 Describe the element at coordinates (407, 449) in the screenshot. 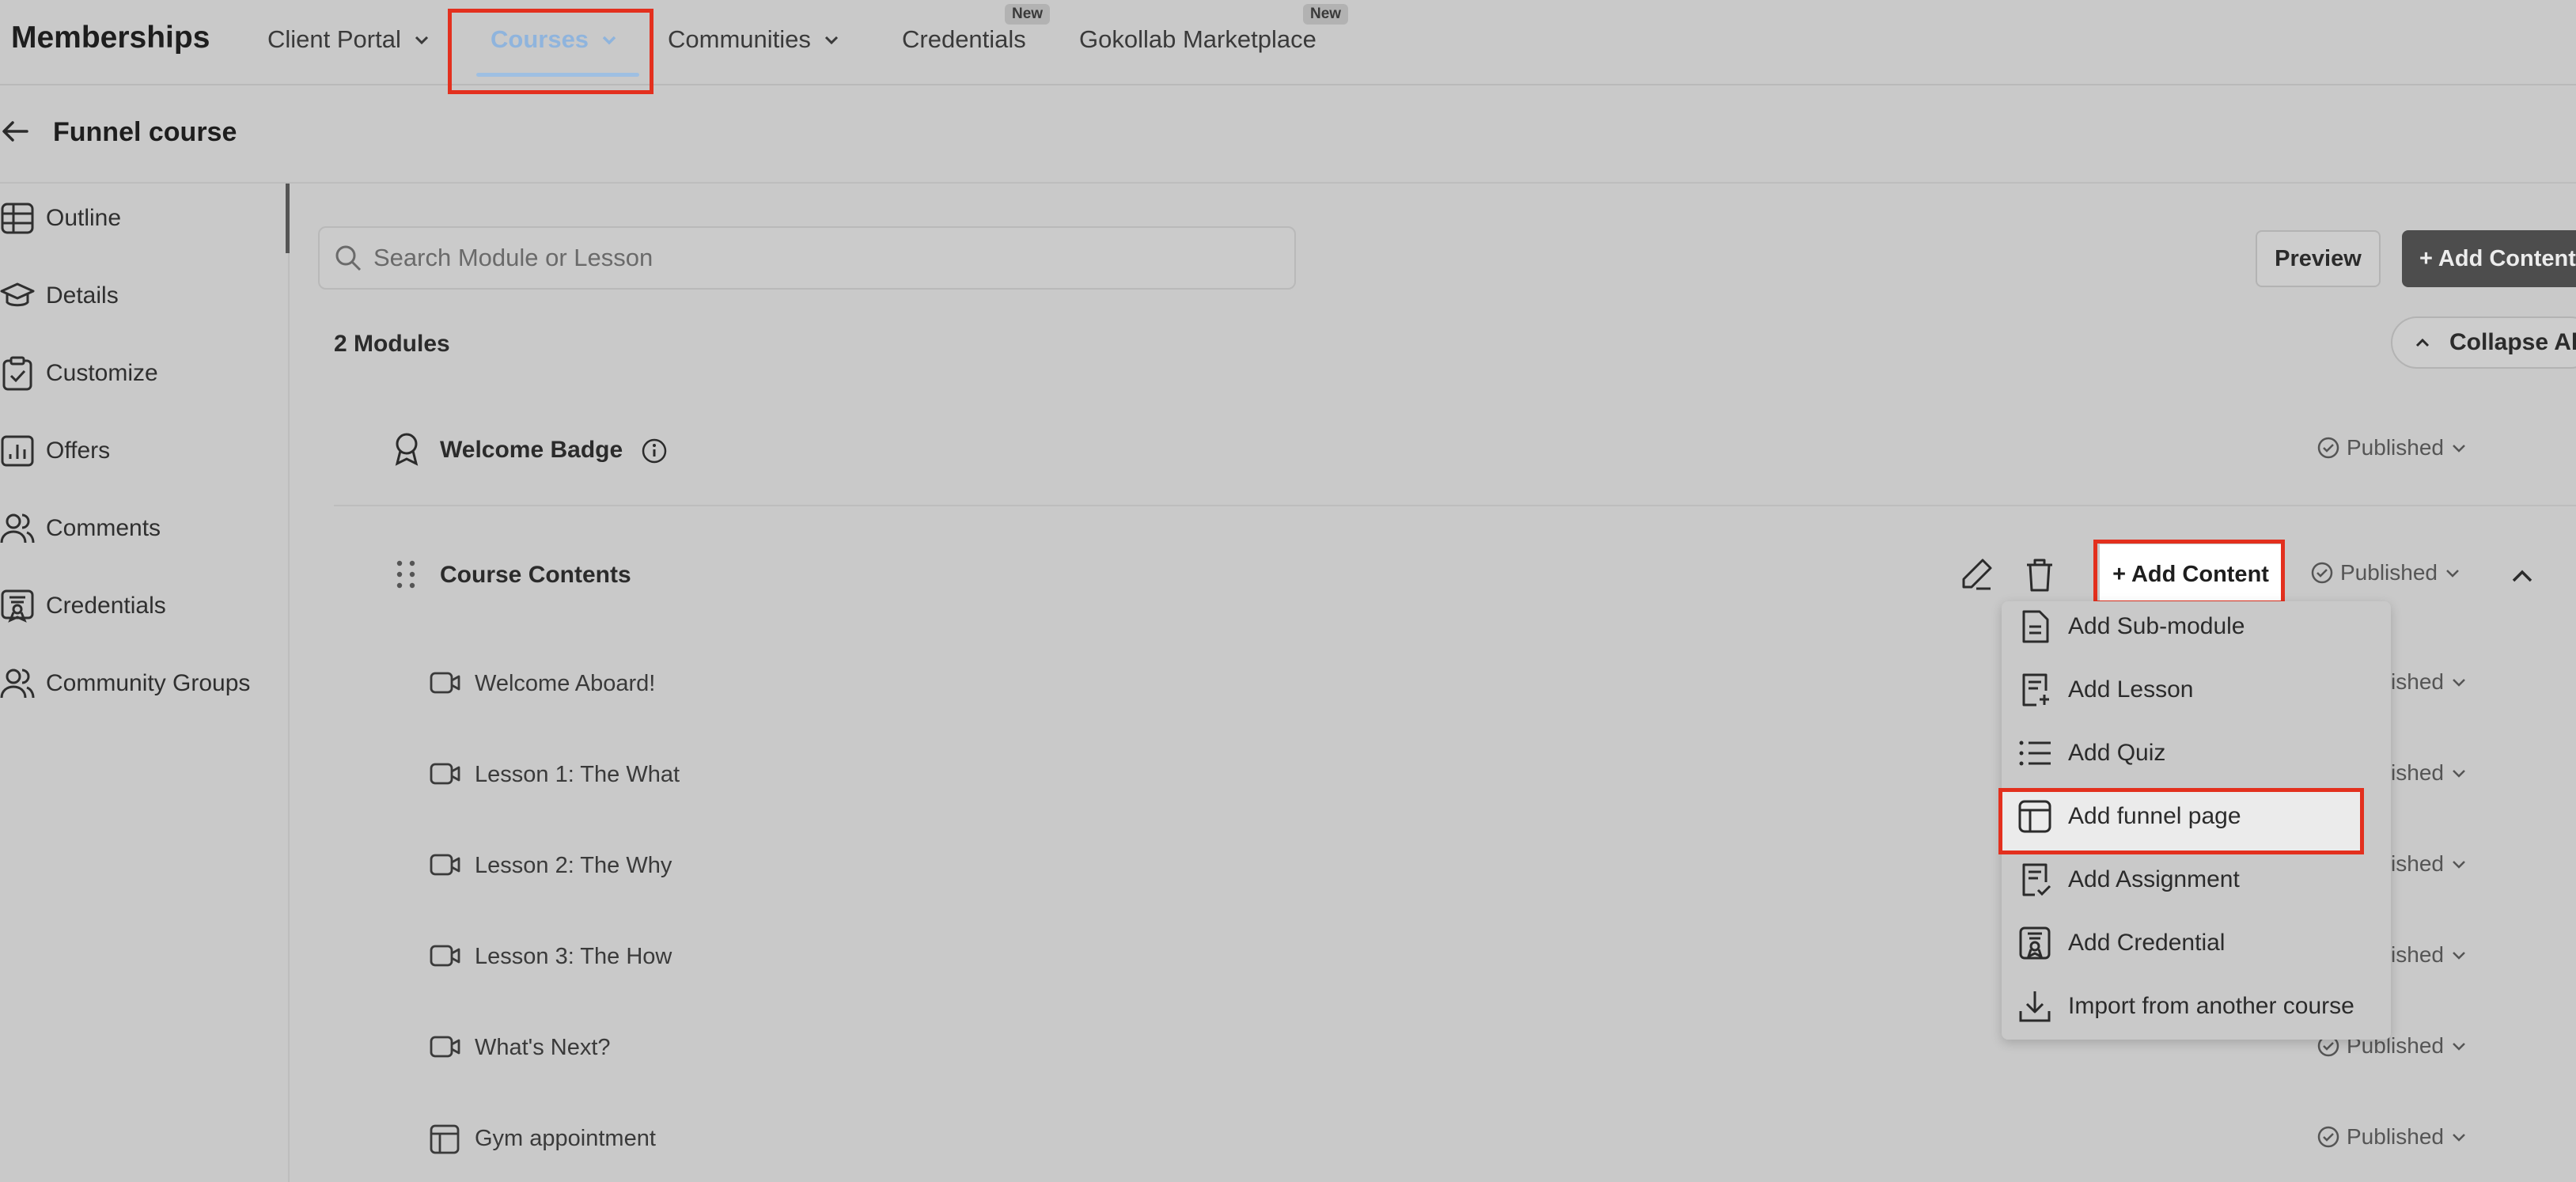

I see `badge-icon` at that location.